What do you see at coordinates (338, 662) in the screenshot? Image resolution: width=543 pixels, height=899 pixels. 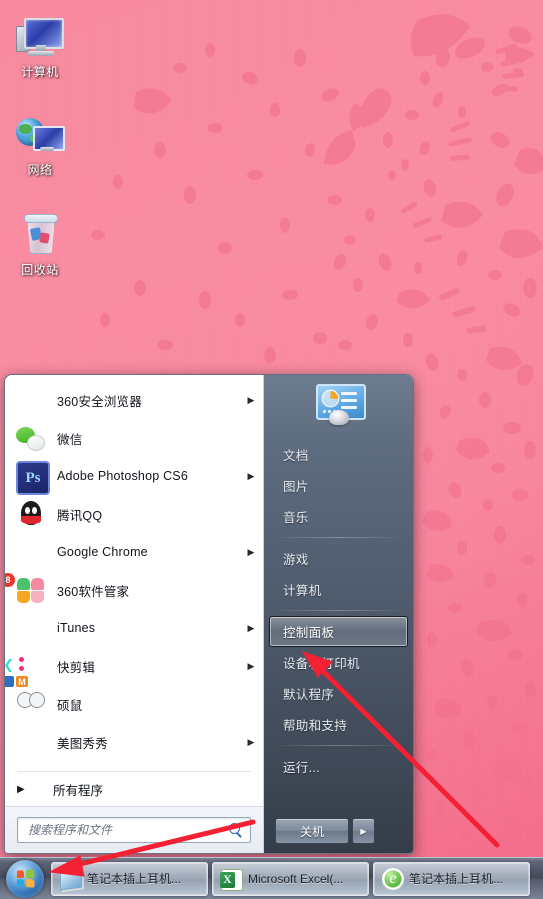 I see `right-item-devices-and-printers: 设备和打印机` at bounding box center [338, 662].